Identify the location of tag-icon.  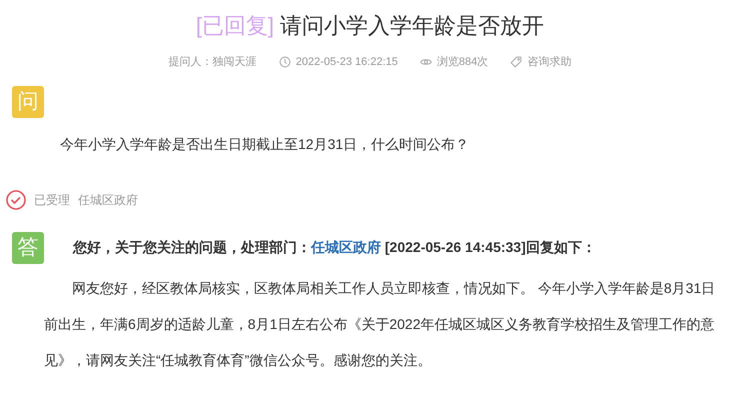
(516, 62).